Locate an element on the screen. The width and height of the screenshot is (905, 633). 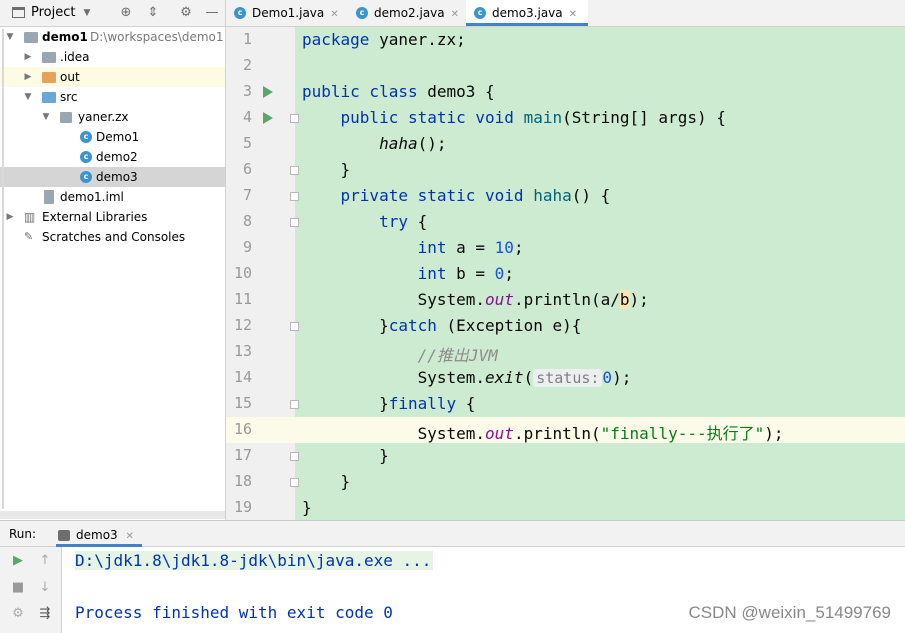
code-line-10: int b = 0; is located at coordinates (408, 273).